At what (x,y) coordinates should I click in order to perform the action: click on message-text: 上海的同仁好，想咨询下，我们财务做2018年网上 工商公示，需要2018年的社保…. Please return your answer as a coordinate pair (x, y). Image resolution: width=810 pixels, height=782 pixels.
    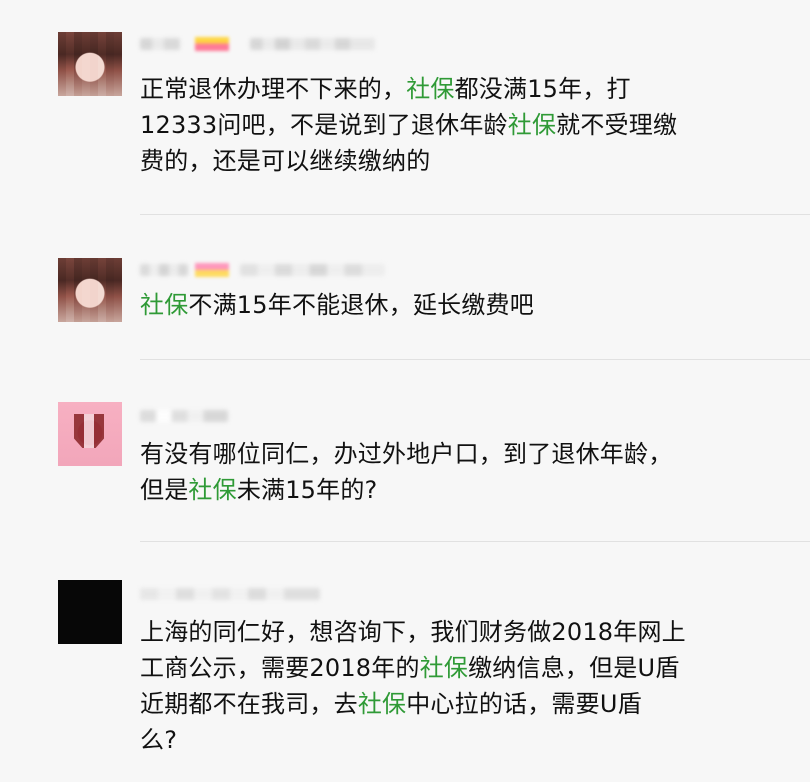
    Looking at the image, I should click on (450, 686).